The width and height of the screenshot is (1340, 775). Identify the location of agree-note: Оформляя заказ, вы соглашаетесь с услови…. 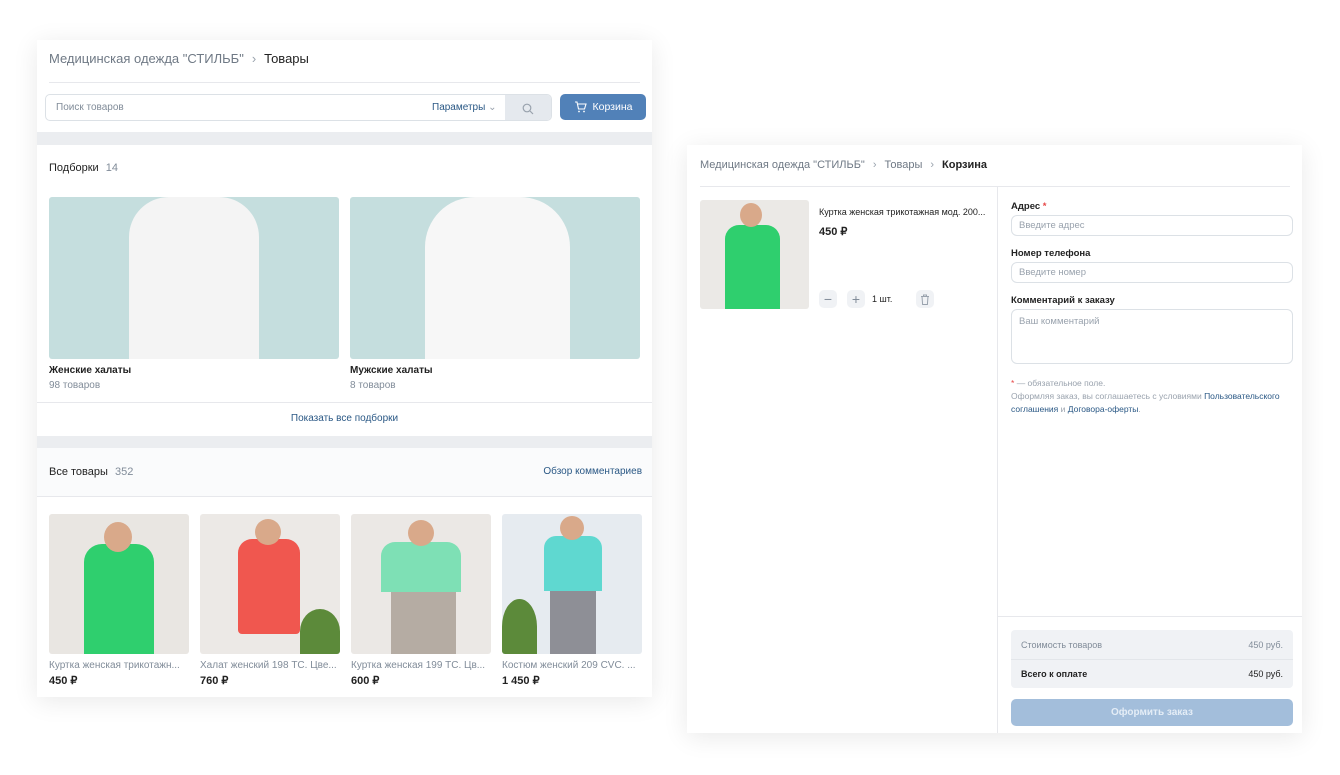
(1108, 396).